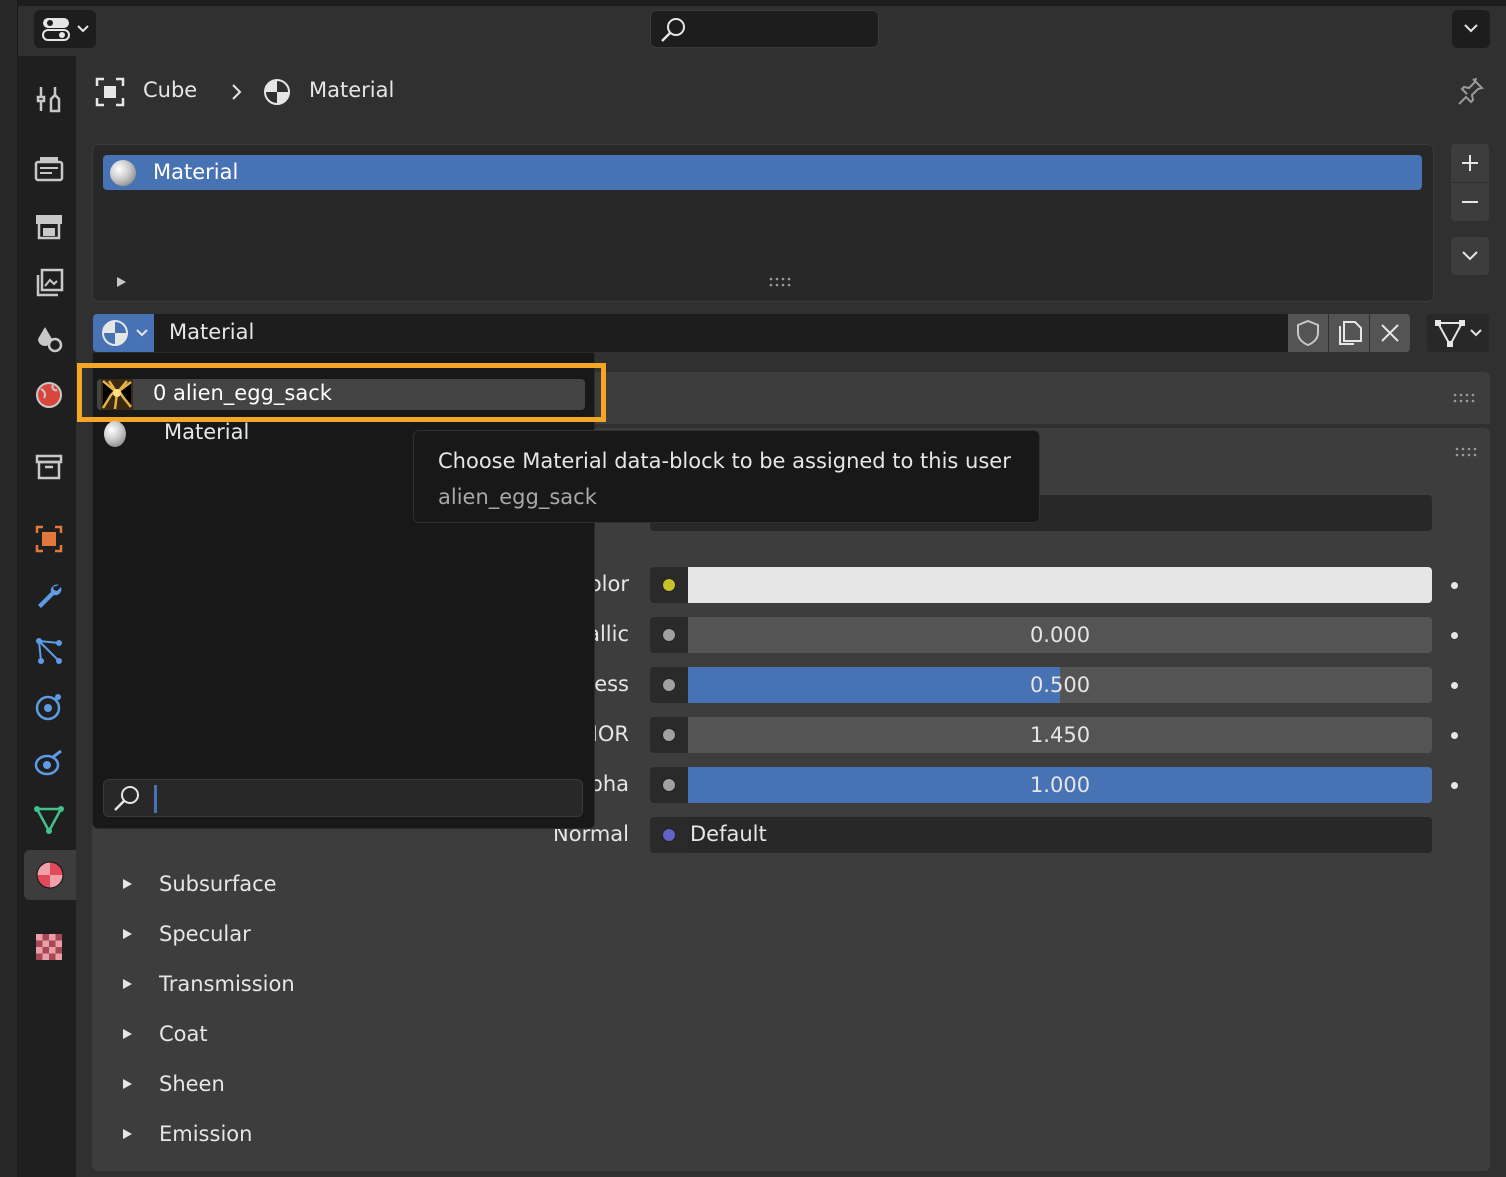 The image size is (1506, 1177). I want to click on tab-data, so click(49, 819).